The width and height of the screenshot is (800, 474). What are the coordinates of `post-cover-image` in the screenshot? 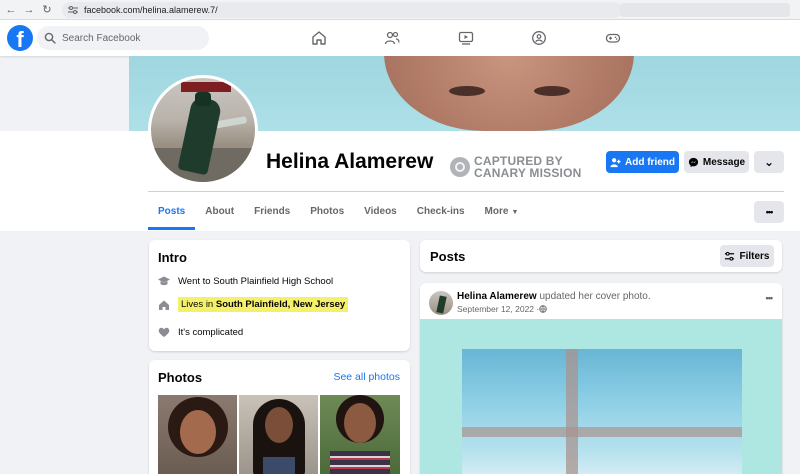 It's located at (601, 396).